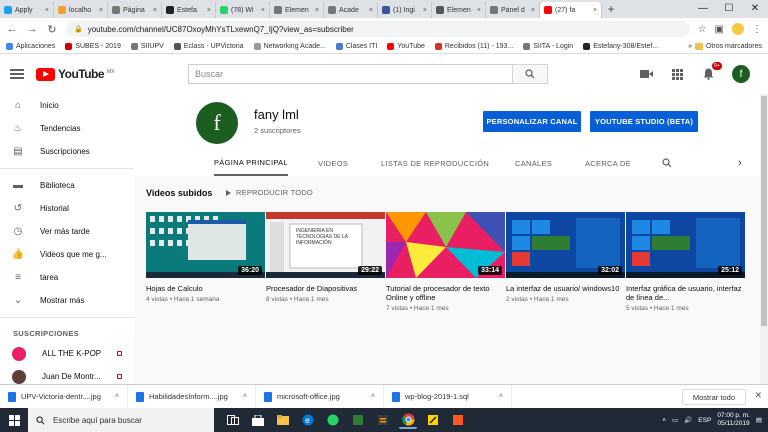 The width and height of the screenshot is (768, 432). I want to click on video-title: Hojas de Calculo, so click(205, 288).